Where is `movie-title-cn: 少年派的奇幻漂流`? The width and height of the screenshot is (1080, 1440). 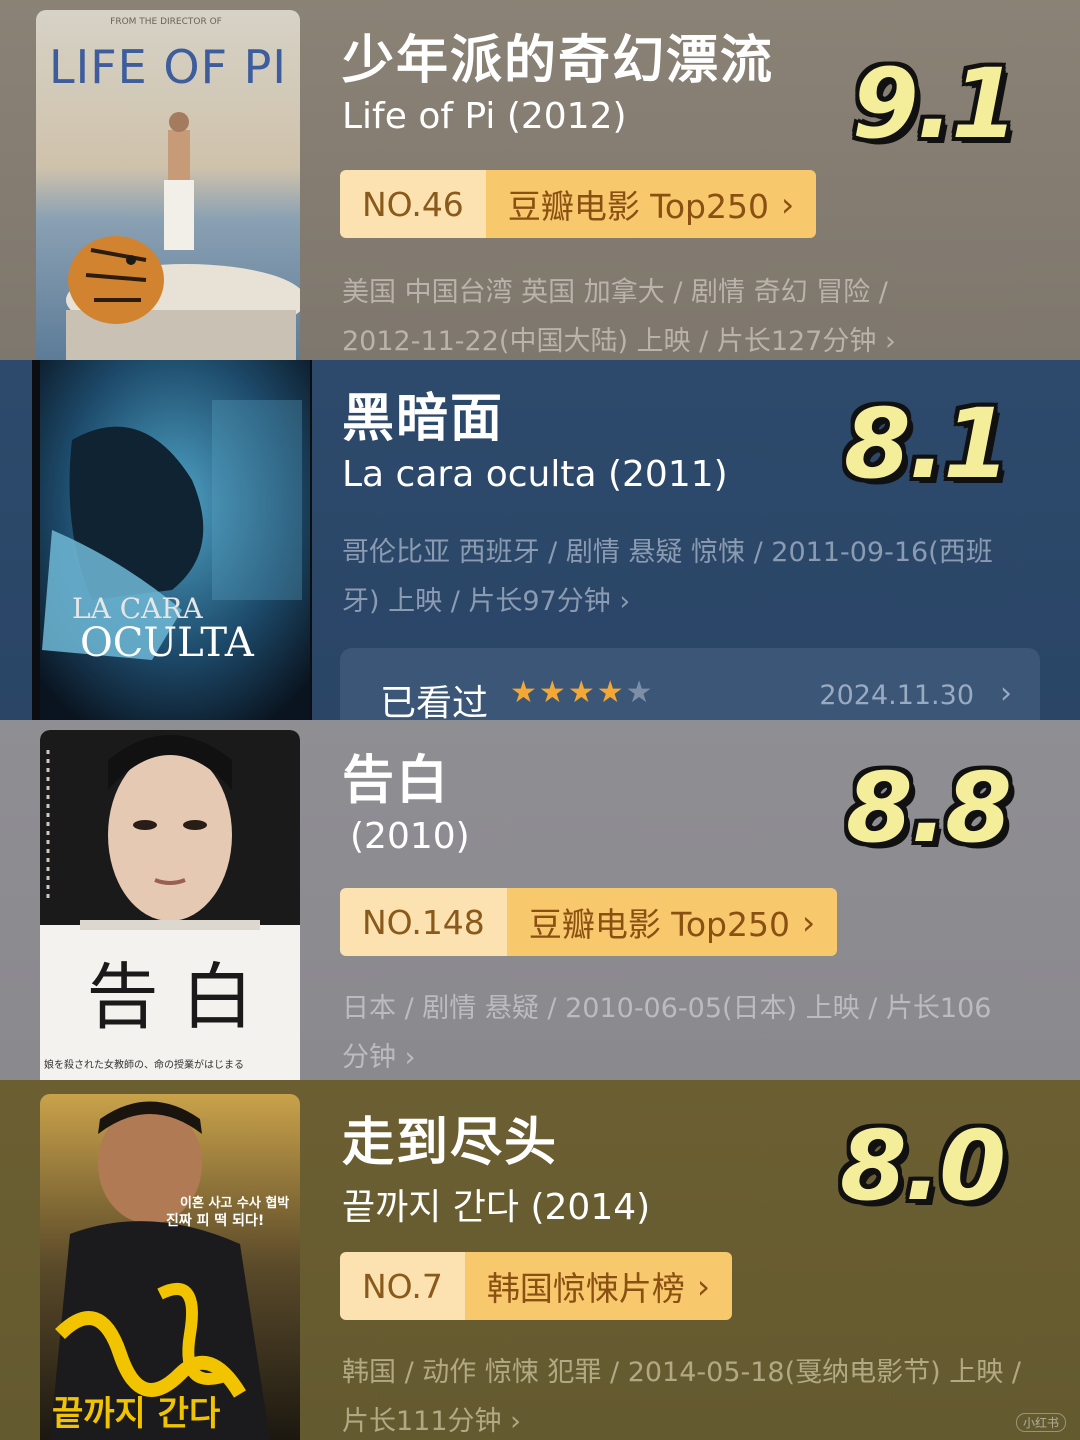
movie-title-cn: 少年派的奇幻漂流 is located at coordinates (558, 61).